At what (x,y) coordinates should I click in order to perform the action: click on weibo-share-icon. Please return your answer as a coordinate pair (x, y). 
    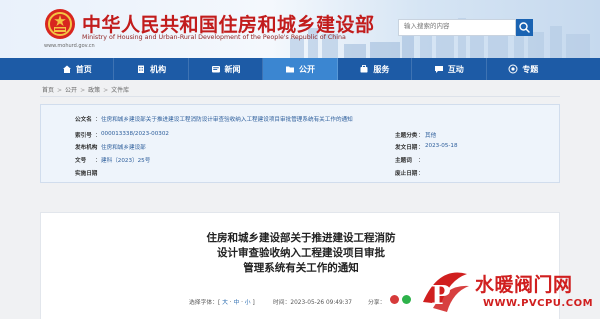
    Looking at the image, I should click on (394, 299).